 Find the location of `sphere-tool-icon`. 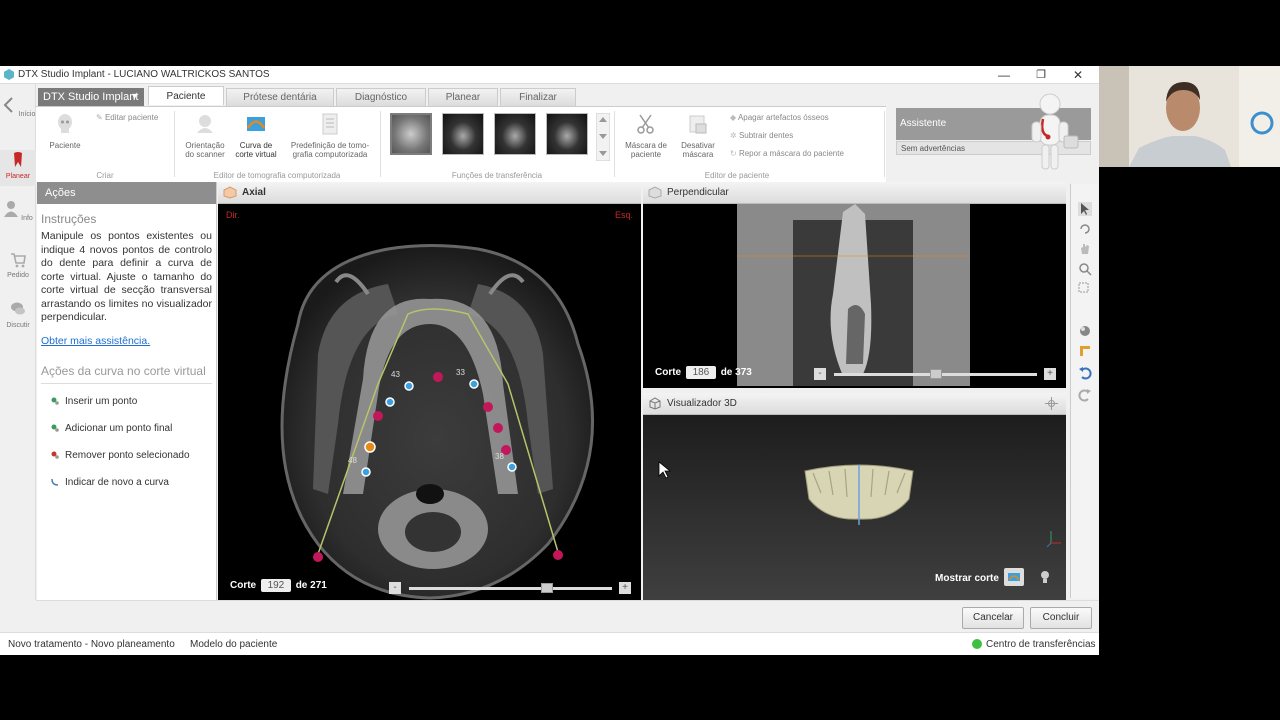

sphere-tool-icon is located at coordinates (1085, 331).